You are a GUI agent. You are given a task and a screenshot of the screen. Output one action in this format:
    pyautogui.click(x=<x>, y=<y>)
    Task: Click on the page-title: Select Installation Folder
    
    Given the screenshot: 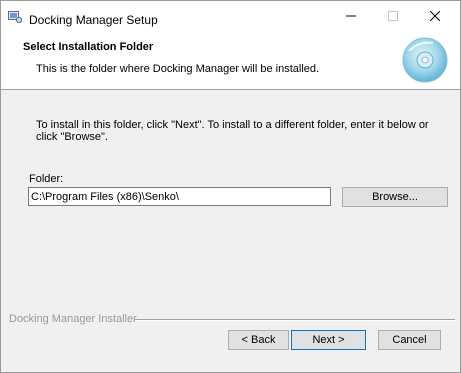 What is the action you would take?
    pyautogui.click(x=88, y=47)
    